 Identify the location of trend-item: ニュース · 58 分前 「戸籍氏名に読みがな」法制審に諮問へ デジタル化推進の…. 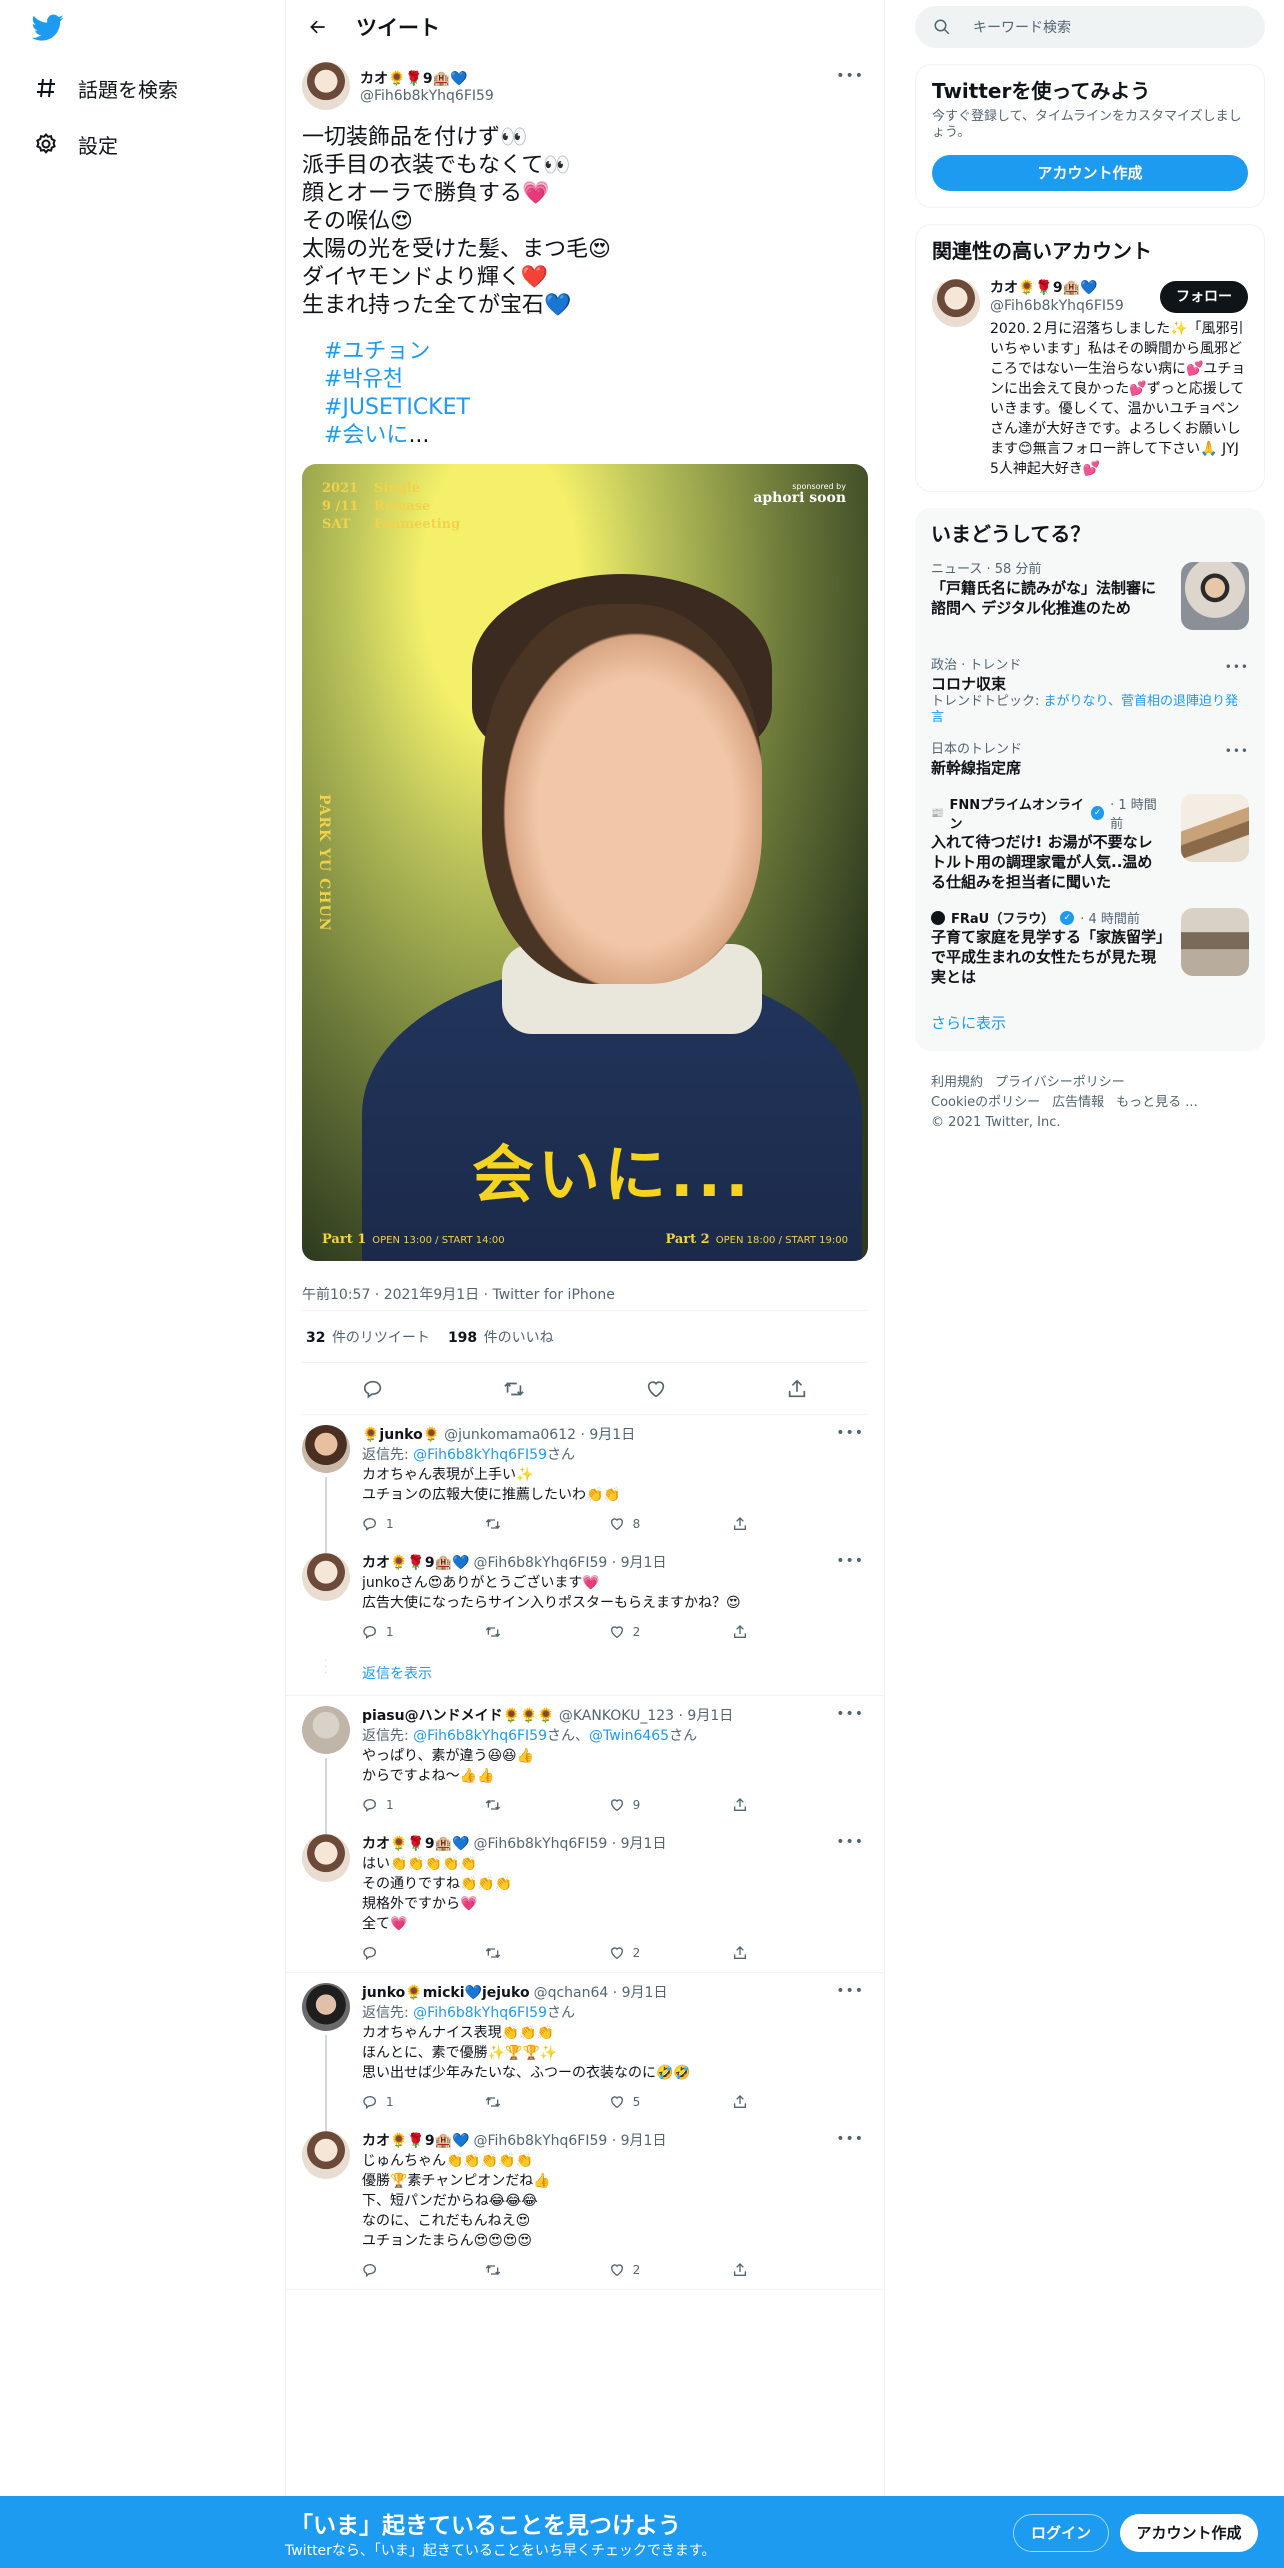
(1090, 604).